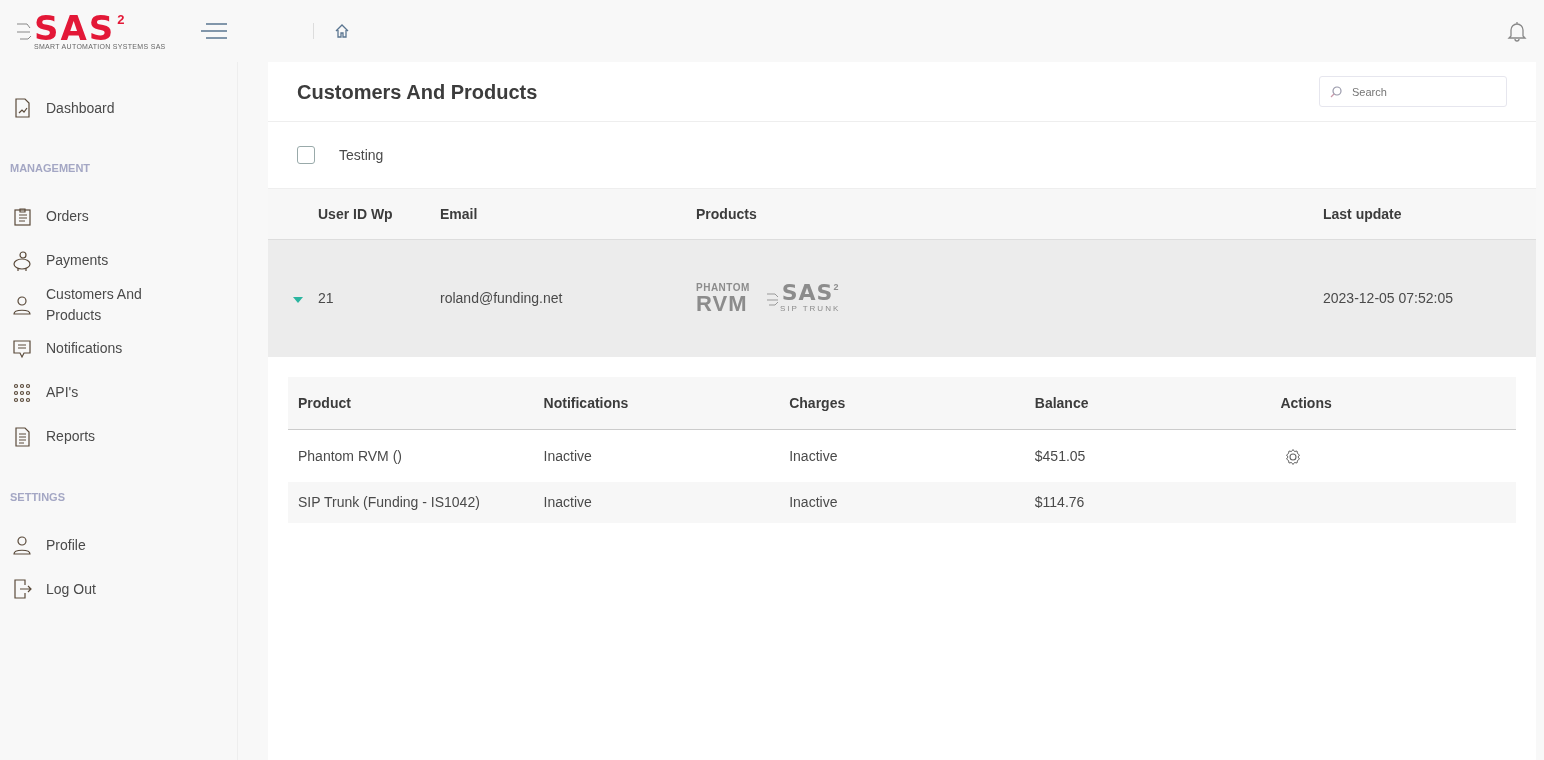  What do you see at coordinates (1306, 403) in the screenshot?
I see `column-header: Actions` at bounding box center [1306, 403].